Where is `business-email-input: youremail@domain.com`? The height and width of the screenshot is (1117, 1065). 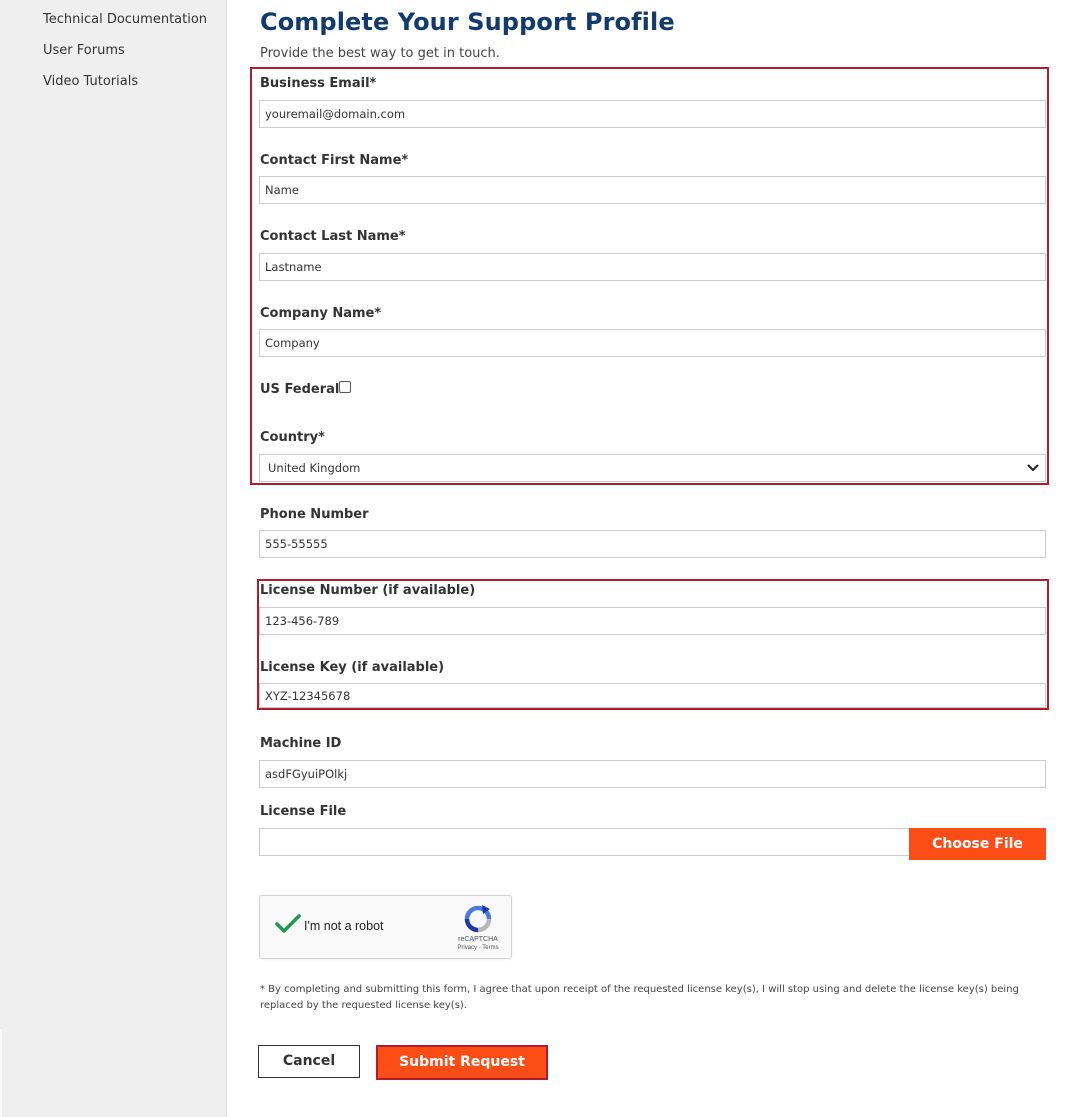 business-email-input: youremail@domain.com is located at coordinates (652, 114).